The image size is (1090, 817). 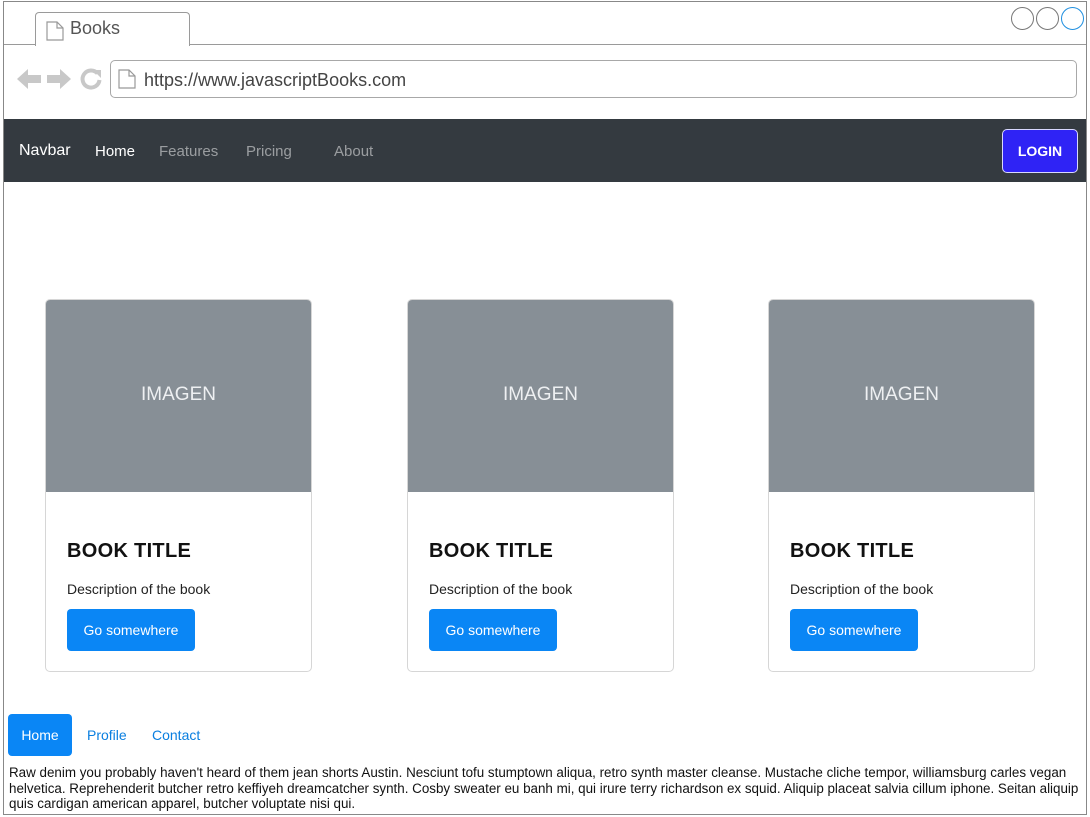 What do you see at coordinates (1072, 18) in the screenshot?
I see `close-circle-icon` at bounding box center [1072, 18].